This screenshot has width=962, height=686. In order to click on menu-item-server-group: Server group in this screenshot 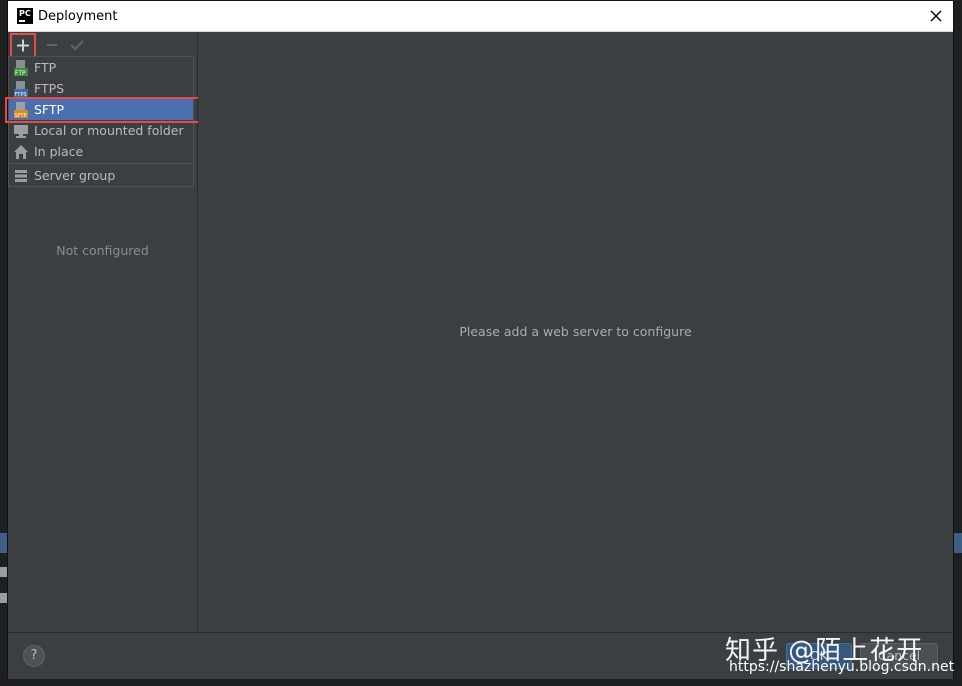, I will do `click(101, 175)`.